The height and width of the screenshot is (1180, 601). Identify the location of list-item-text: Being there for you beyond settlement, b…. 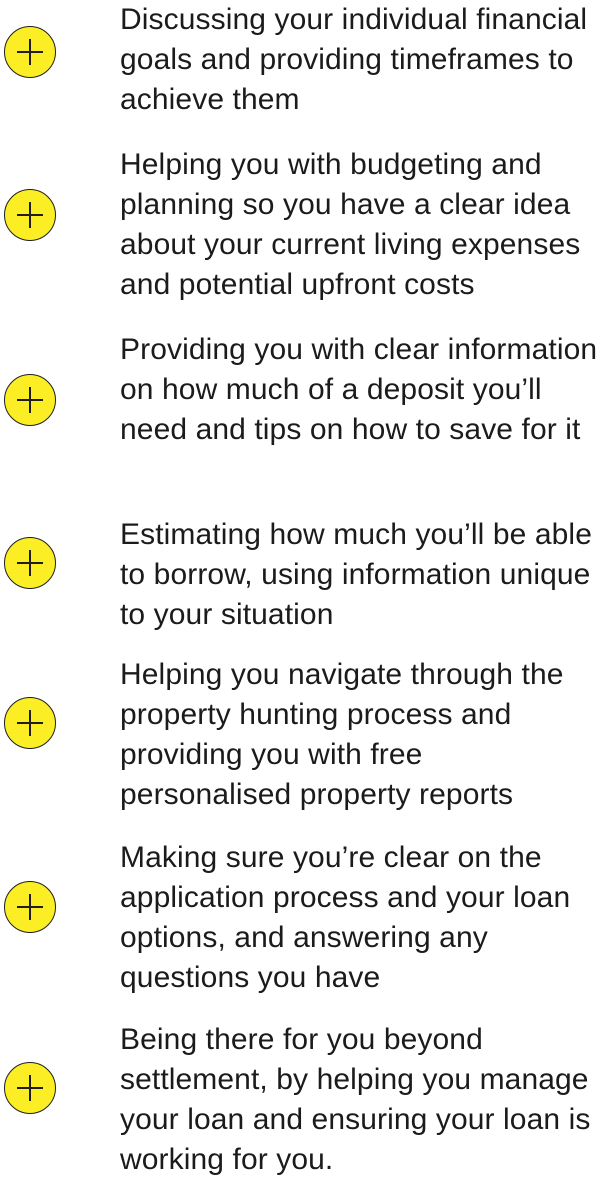
(355, 1099).